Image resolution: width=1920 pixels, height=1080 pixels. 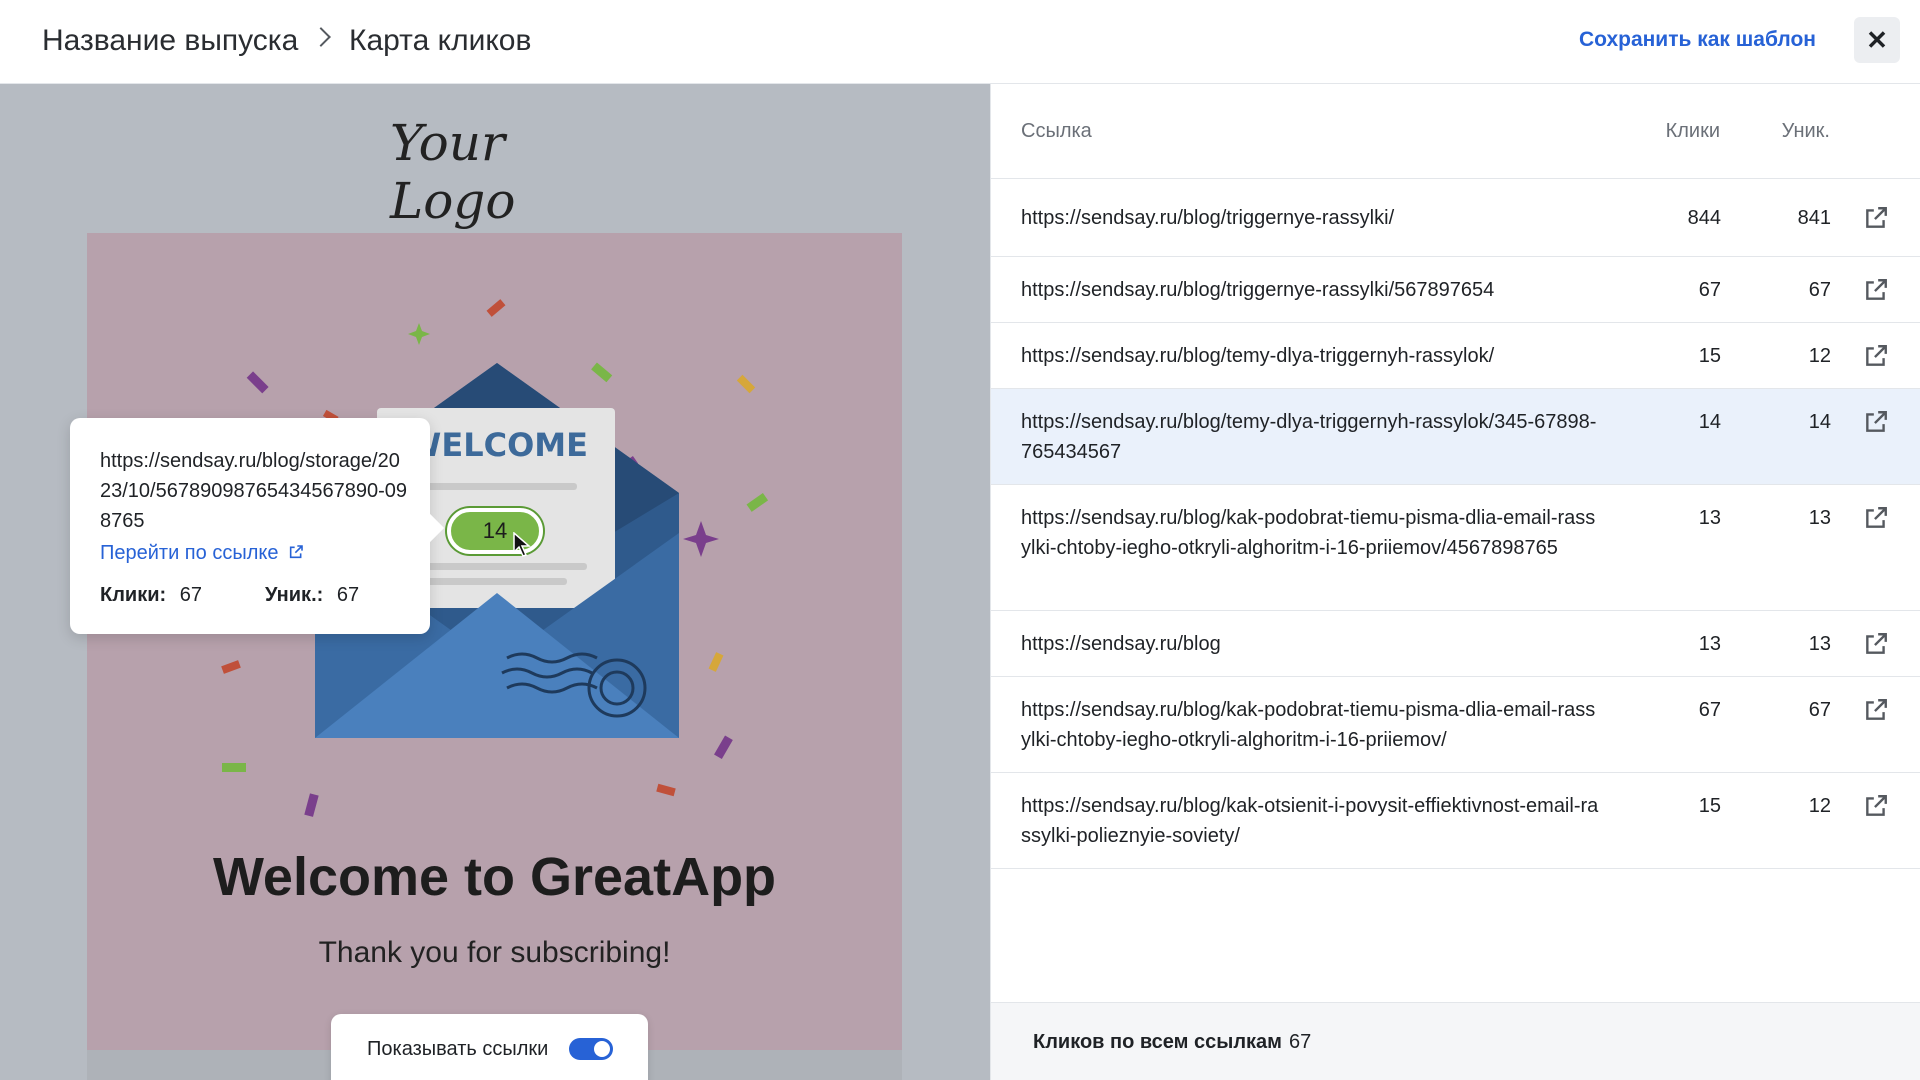 What do you see at coordinates (1819, 422) in the screenshot?
I see `row-unique: 14` at bounding box center [1819, 422].